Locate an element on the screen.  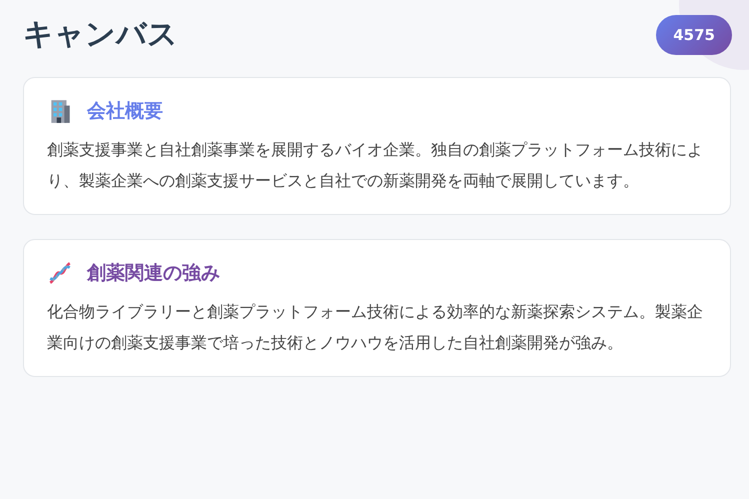
page-title: キャンバス is located at coordinates (100, 35).